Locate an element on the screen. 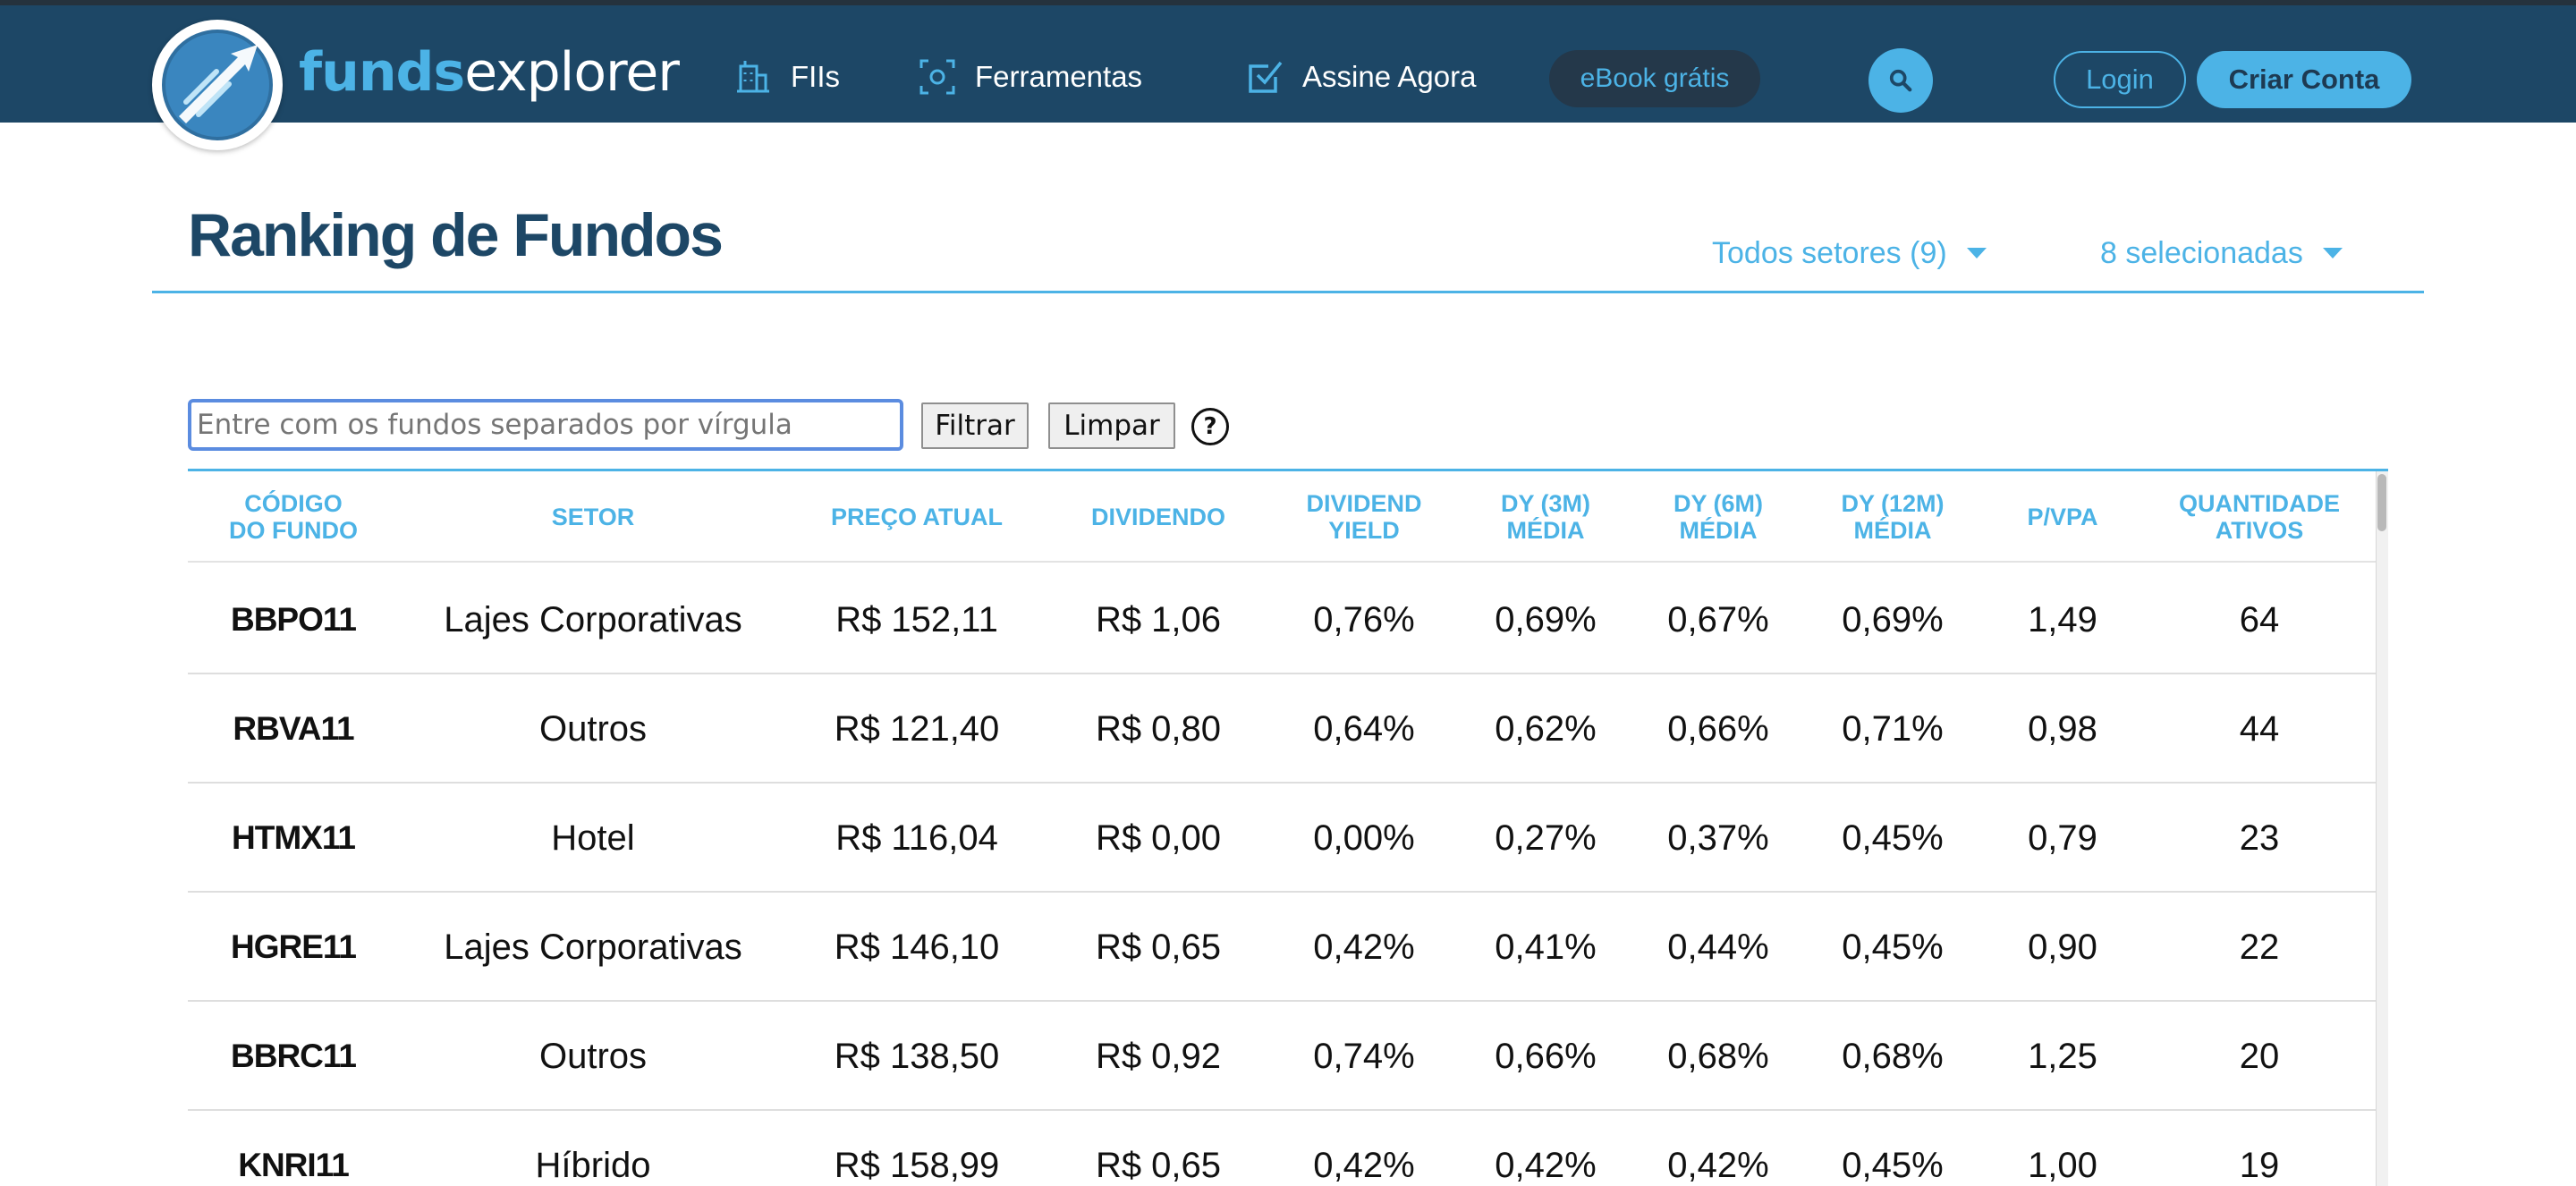 This screenshot has width=2576, height=1186. login-button: Login is located at coordinates (2120, 79).